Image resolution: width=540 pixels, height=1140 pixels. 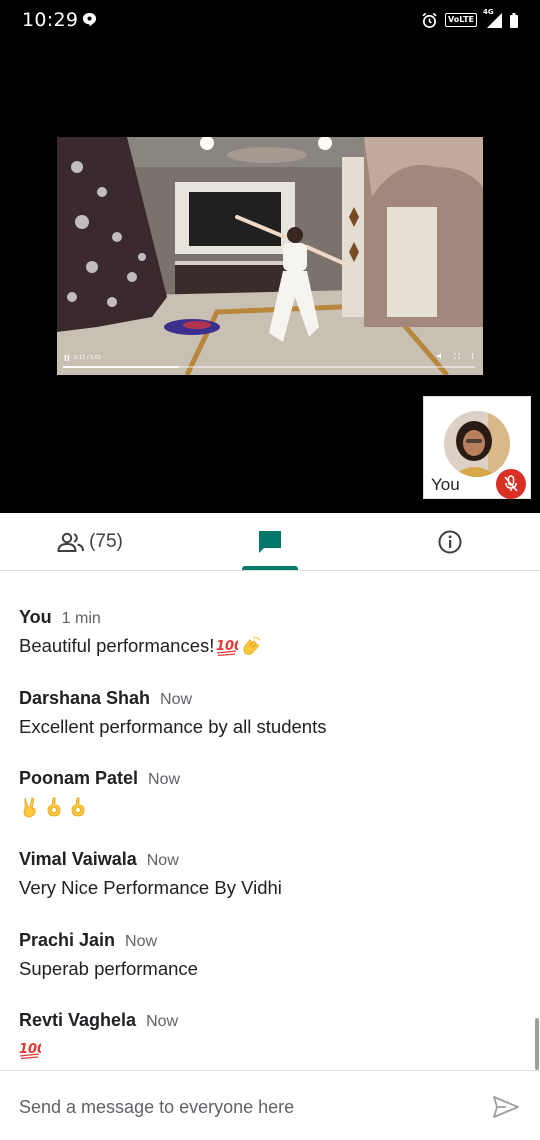 I want to click on active-tab-indicator, so click(x=270, y=568).